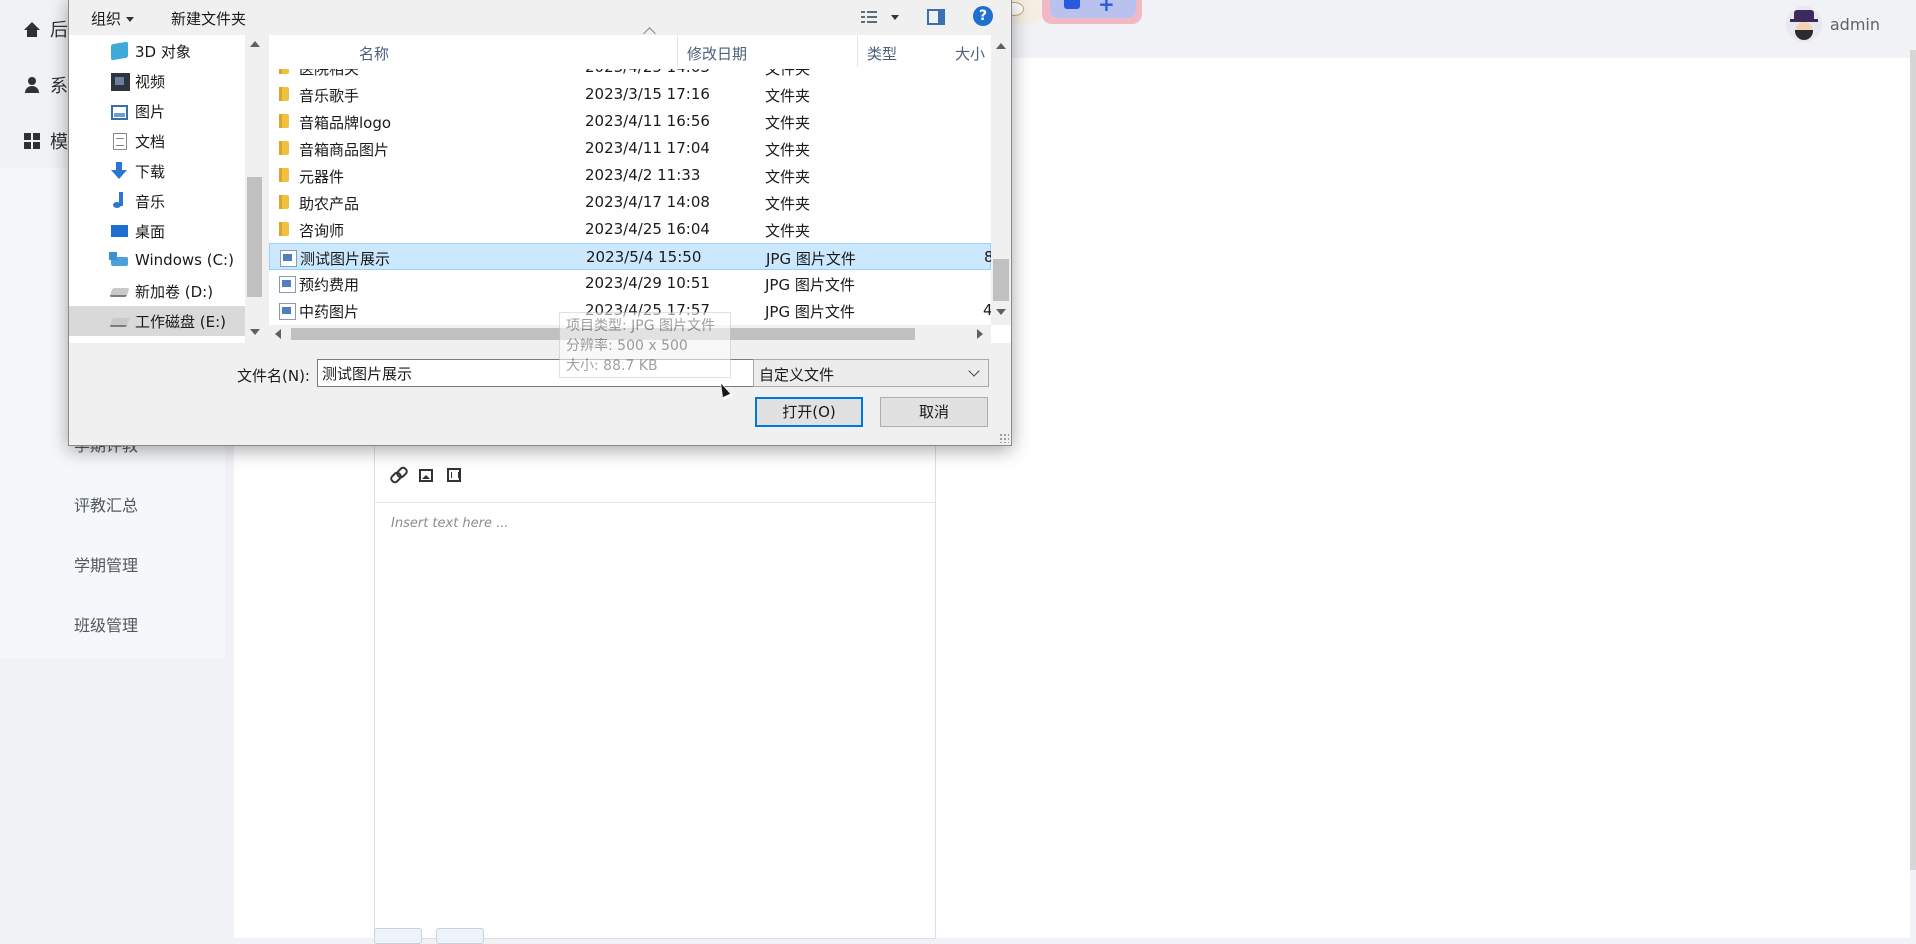 The height and width of the screenshot is (944, 1916). What do you see at coordinates (1855, 24) in the screenshot?
I see `user-name: admin` at bounding box center [1855, 24].